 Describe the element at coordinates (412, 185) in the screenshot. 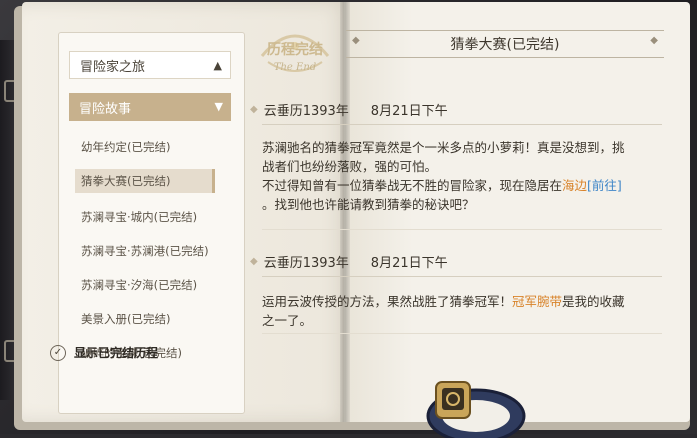

I see `text-segment: 不过得知曾有一位猜拳战无不胜的冒险家，现在隐居在` at that location.